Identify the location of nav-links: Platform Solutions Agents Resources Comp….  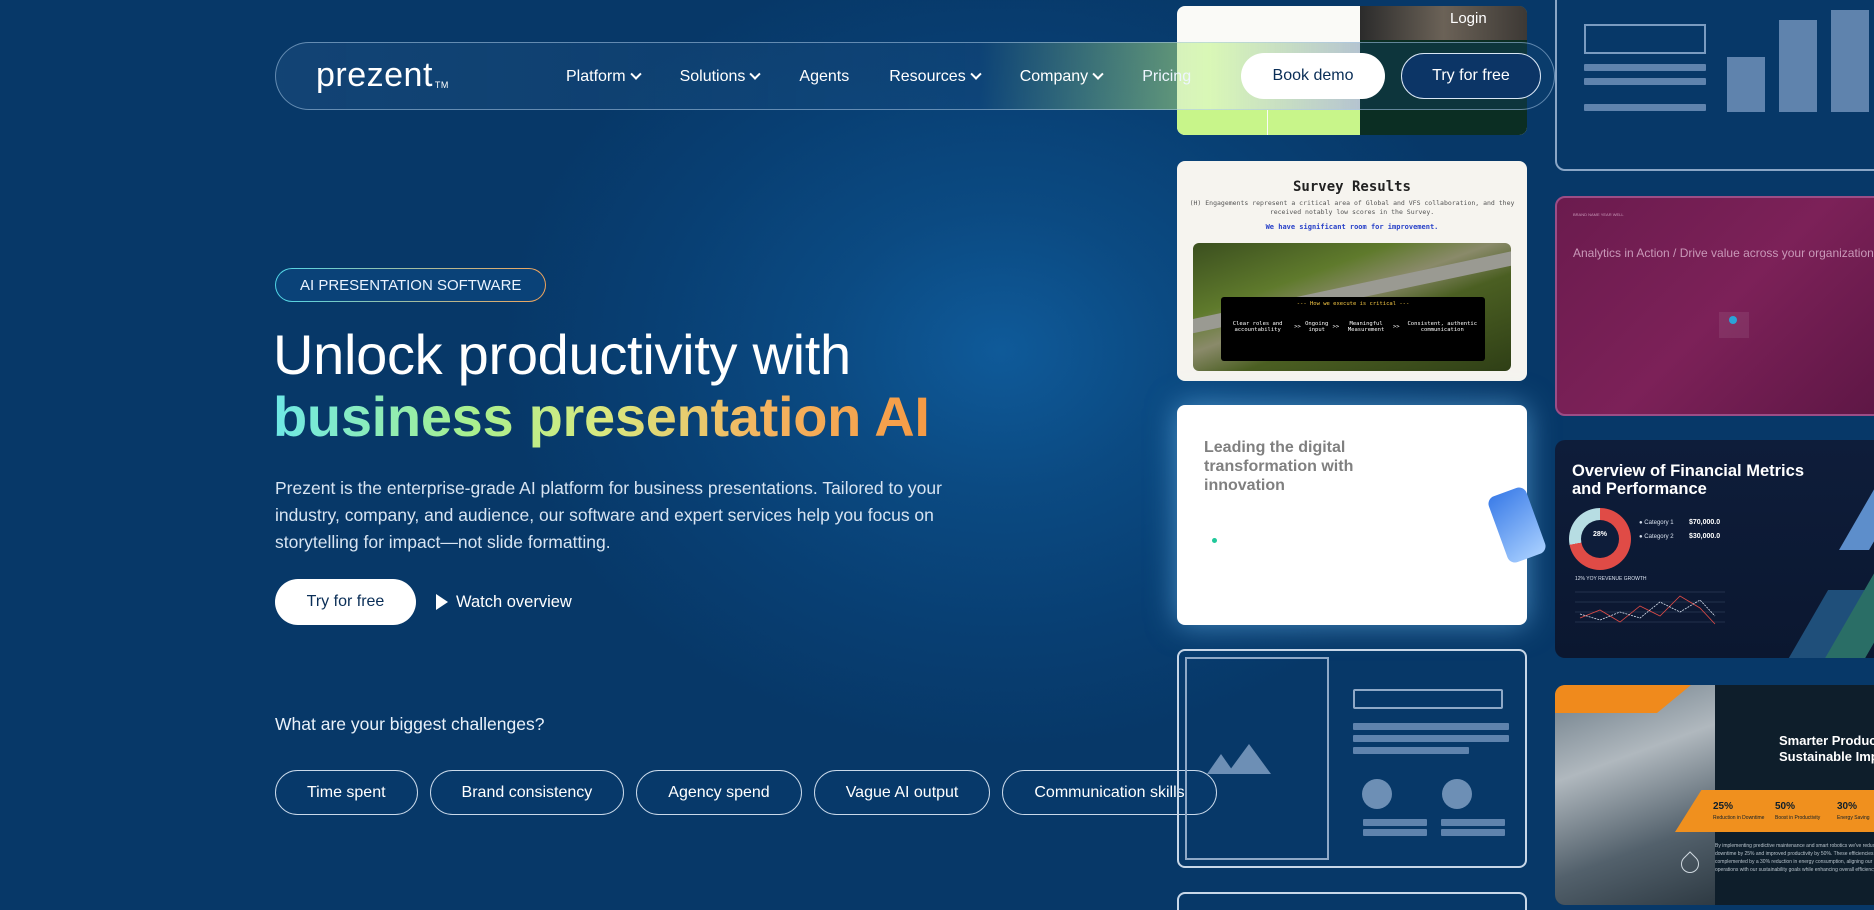
(898, 77).